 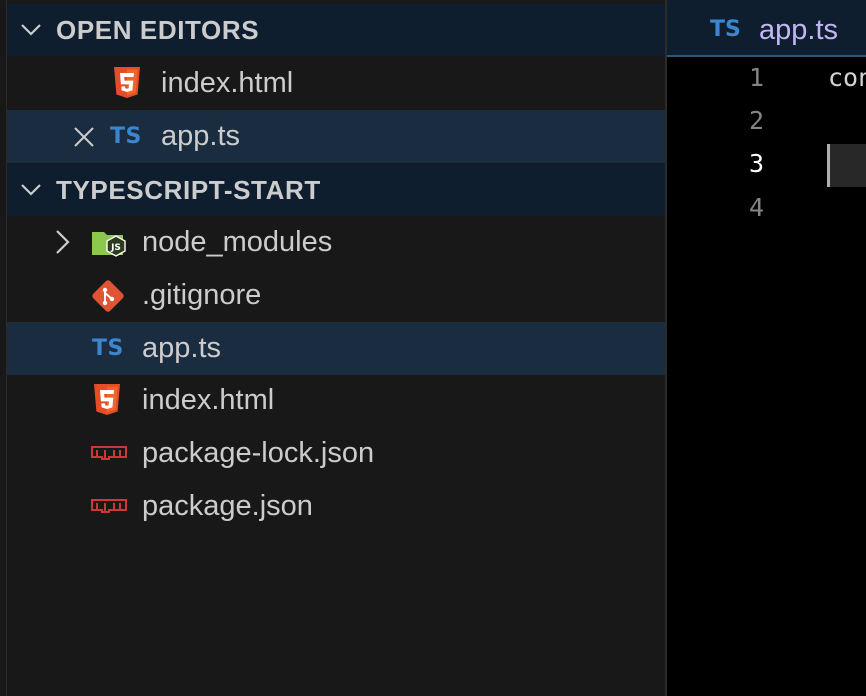 I want to click on open-editor-item-index-html: index.html, so click(x=336, y=83).